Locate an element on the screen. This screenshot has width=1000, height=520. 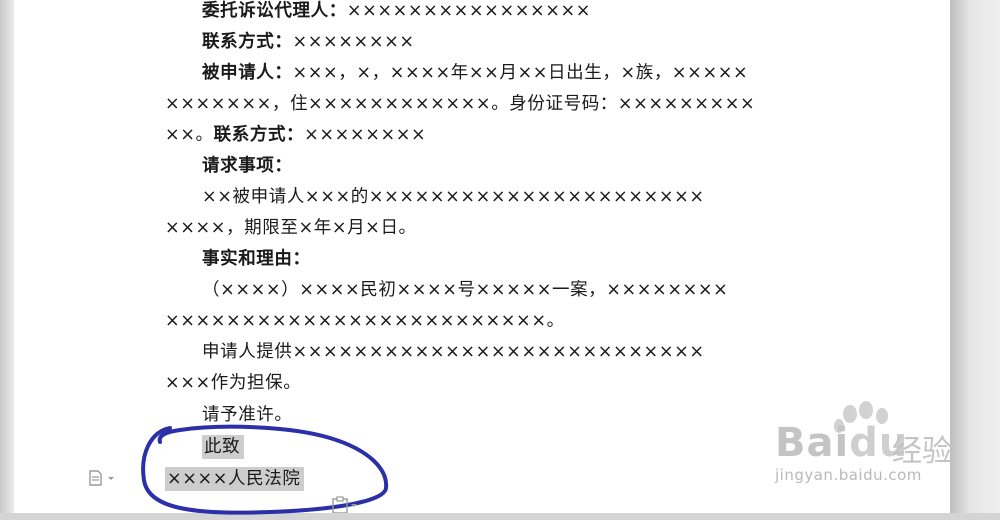
respondent-line: 被申请人：×××，×，××××年××月××日出生，×族，××××× is located at coordinates (532, 73).